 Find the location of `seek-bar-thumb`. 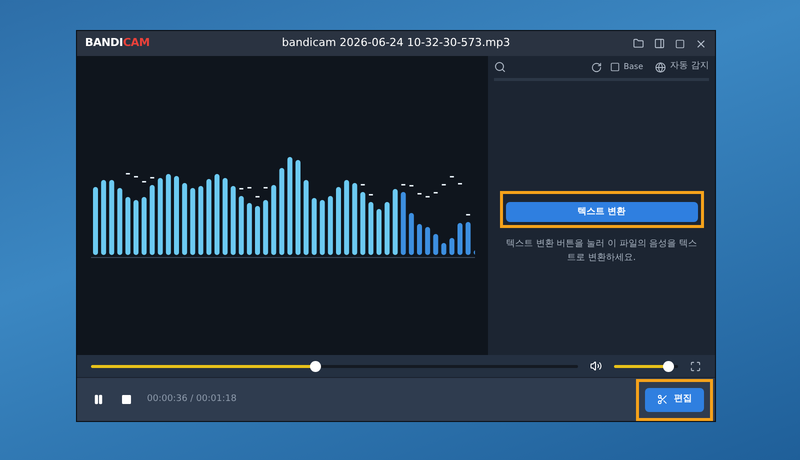

seek-bar-thumb is located at coordinates (315, 366).